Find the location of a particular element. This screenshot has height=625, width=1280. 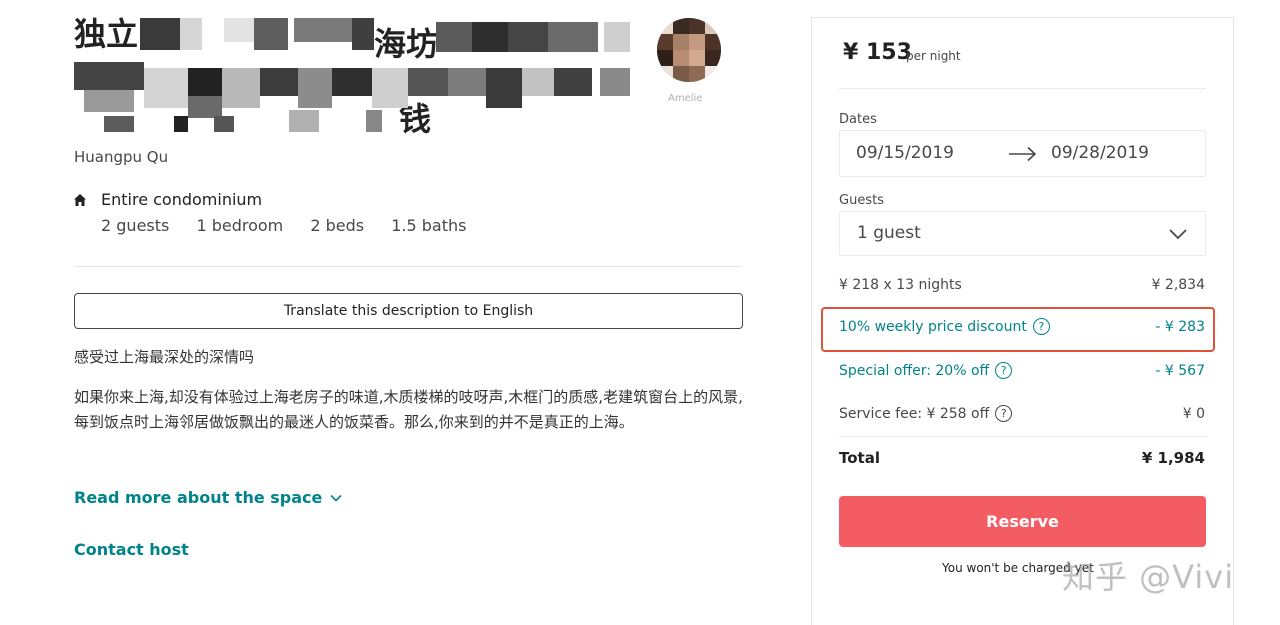

total-label: Total is located at coordinates (859, 458).